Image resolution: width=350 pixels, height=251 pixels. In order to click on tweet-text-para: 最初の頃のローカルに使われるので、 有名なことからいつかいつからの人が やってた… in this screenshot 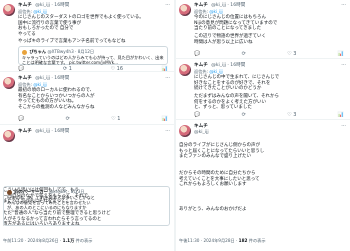, I will do `click(56, 99)`.